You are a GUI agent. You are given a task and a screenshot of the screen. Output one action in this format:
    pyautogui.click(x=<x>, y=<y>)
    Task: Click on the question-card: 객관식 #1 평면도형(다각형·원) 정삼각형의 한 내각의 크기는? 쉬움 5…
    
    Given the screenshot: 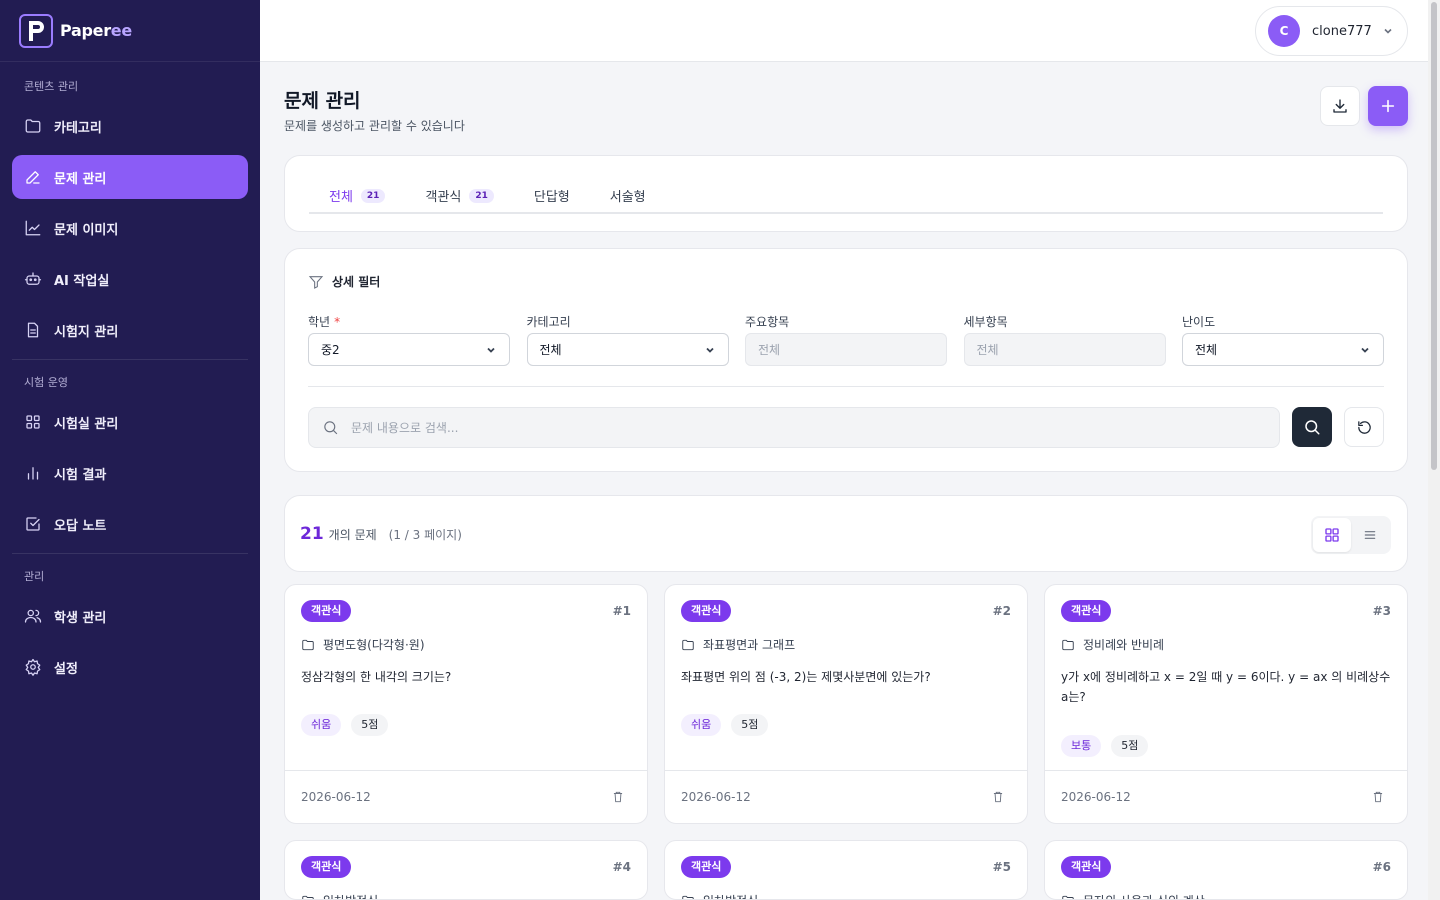 What is the action you would take?
    pyautogui.click(x=466, y=704)
    